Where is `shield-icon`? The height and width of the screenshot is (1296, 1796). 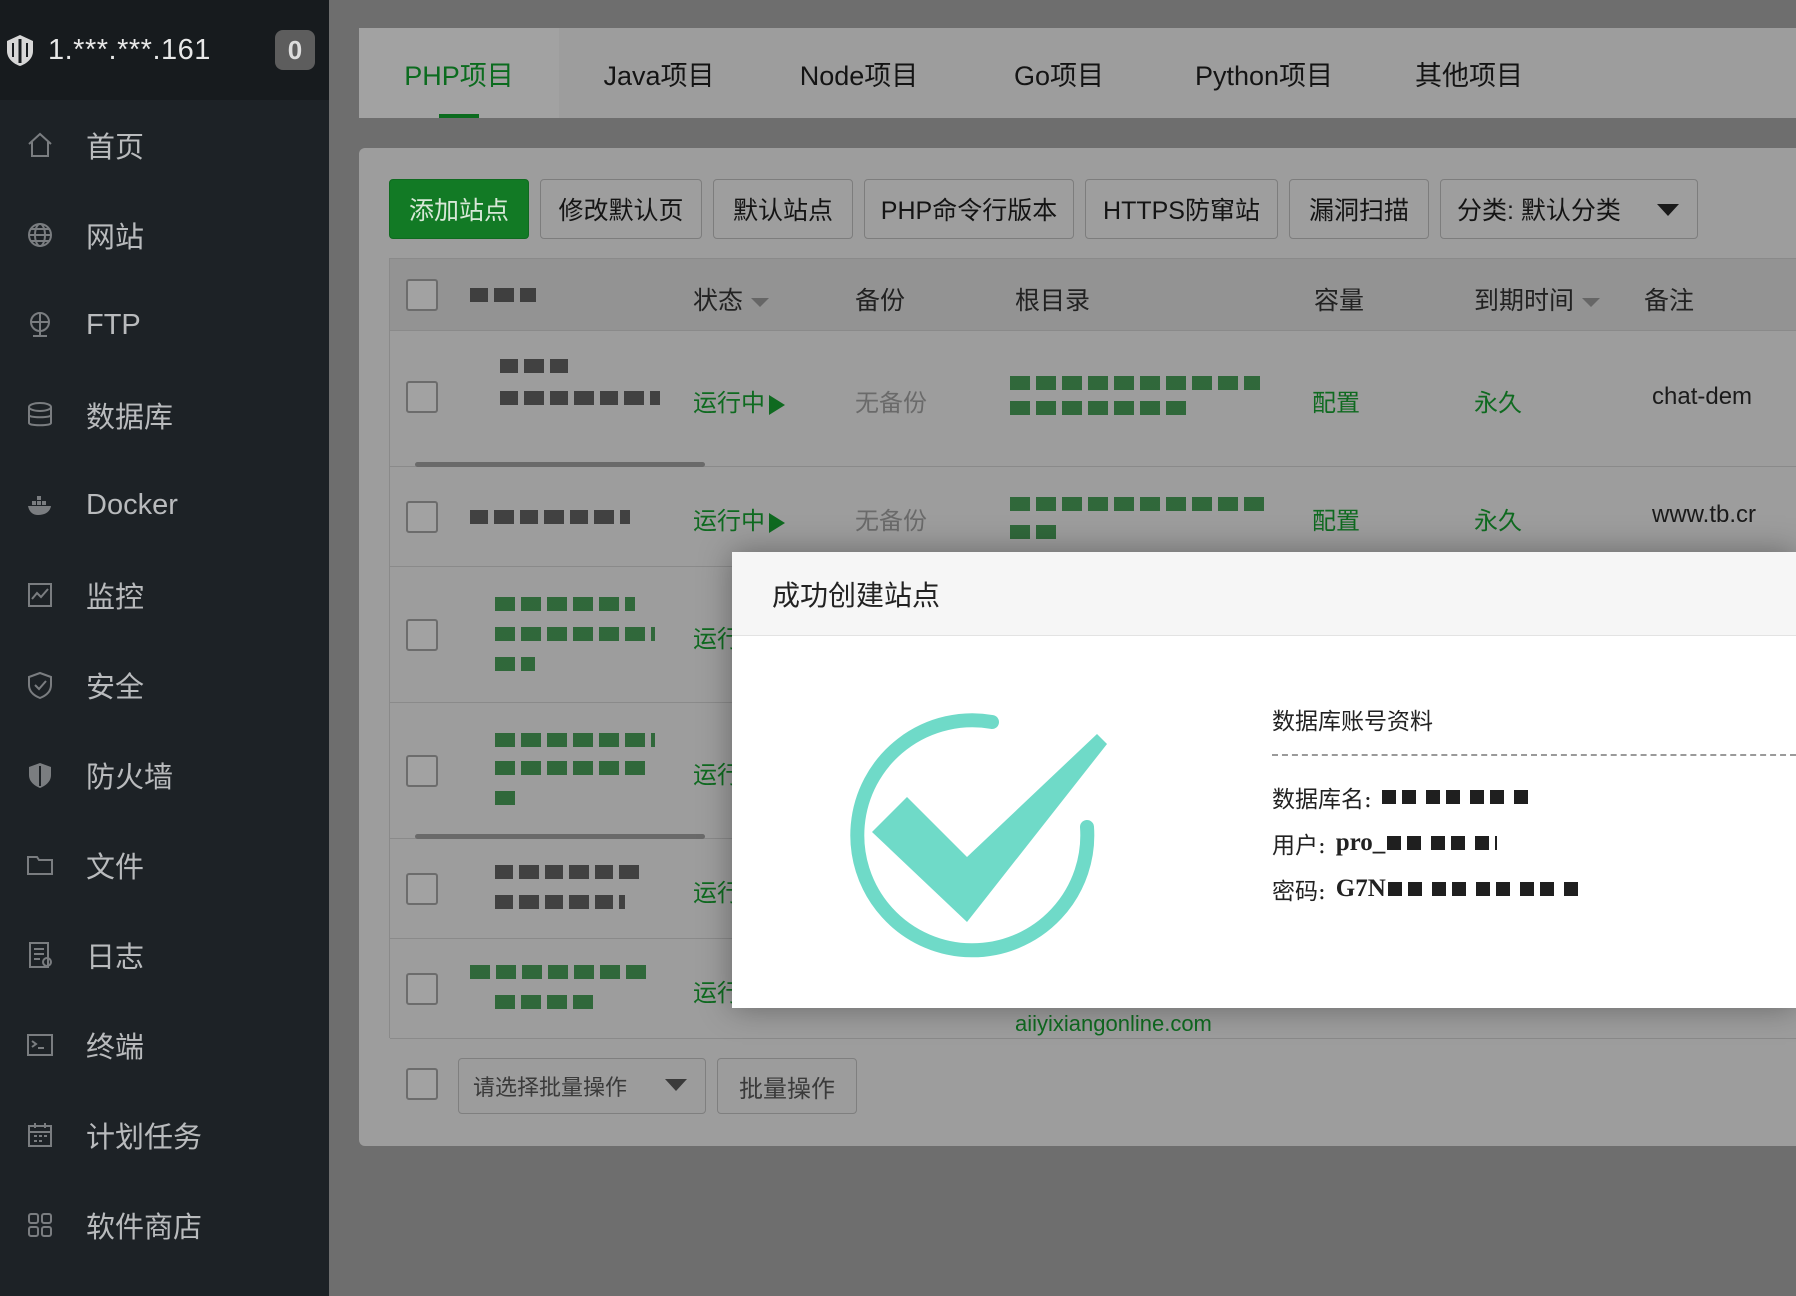 shield-icon is located at coordinates (40, 685).